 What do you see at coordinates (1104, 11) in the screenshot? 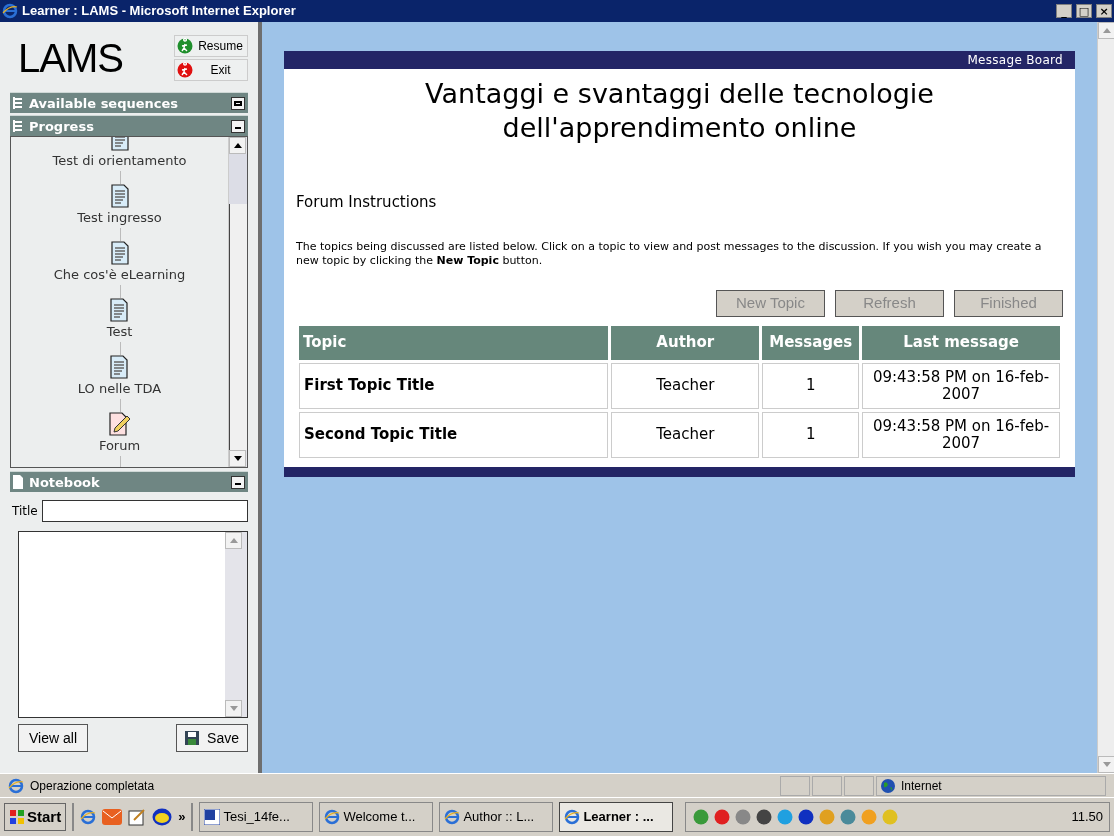
I see `window-control: ×` at bounding box center [1104, 11].